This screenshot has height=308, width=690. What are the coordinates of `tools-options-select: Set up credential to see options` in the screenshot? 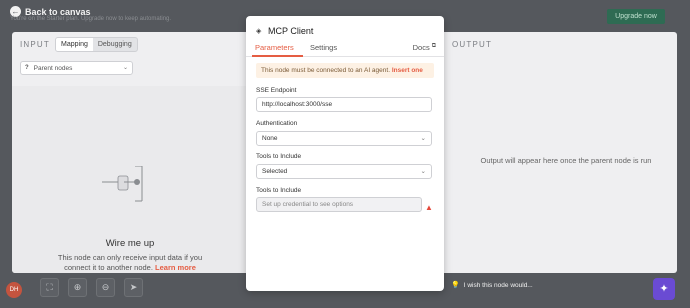 It's located at (339, 204).